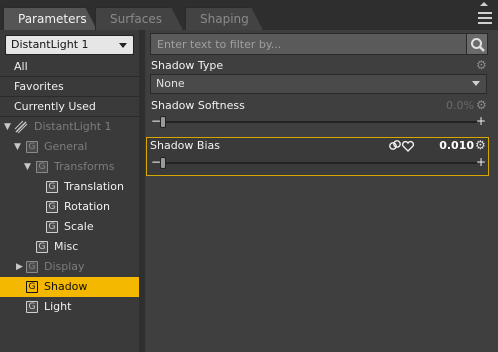 The height and width of the screenshot is (352, 498). I want to click on node-select-dropdown: DistantLight 1, so click(69, 45).